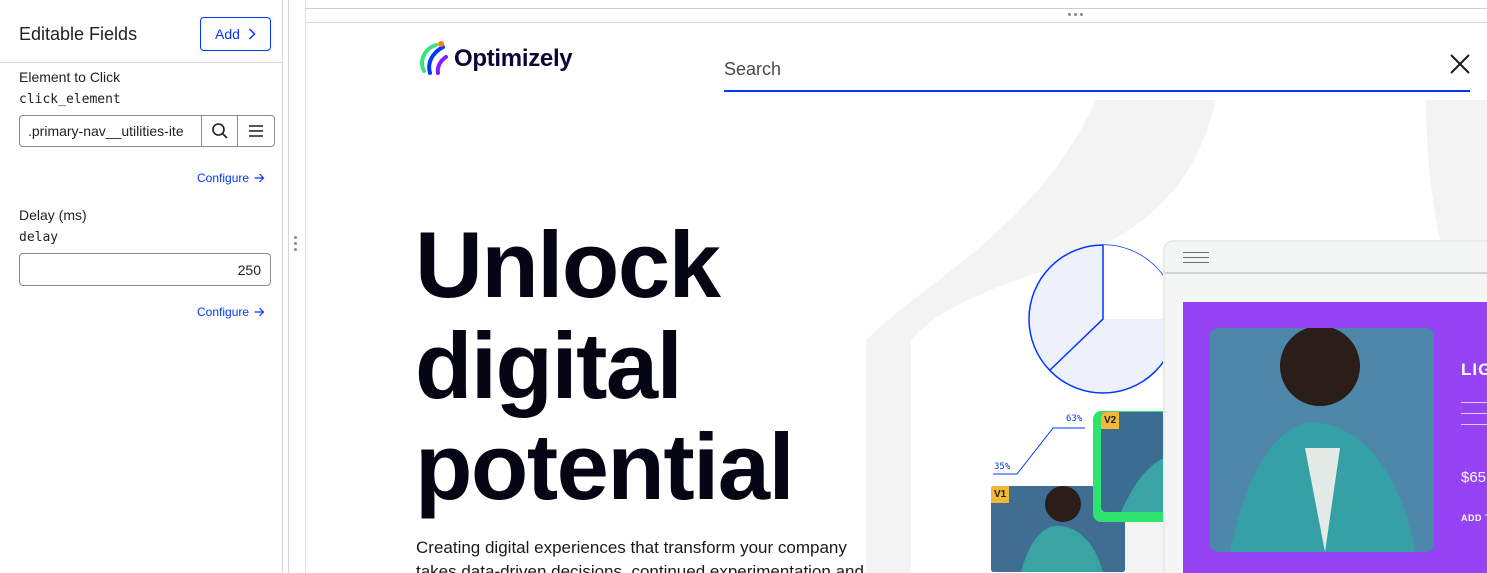 The image size is (1487, 573). Describe the element at coordinates (1196, 259) in the screenshot. I see `hamburger-icon` at that location.